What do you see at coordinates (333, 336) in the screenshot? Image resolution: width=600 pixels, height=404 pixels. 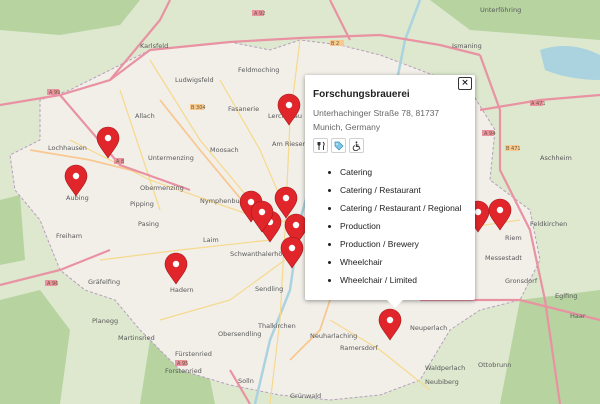 I see `place-label: Neuharlaching` at bounding box center [333, 336].